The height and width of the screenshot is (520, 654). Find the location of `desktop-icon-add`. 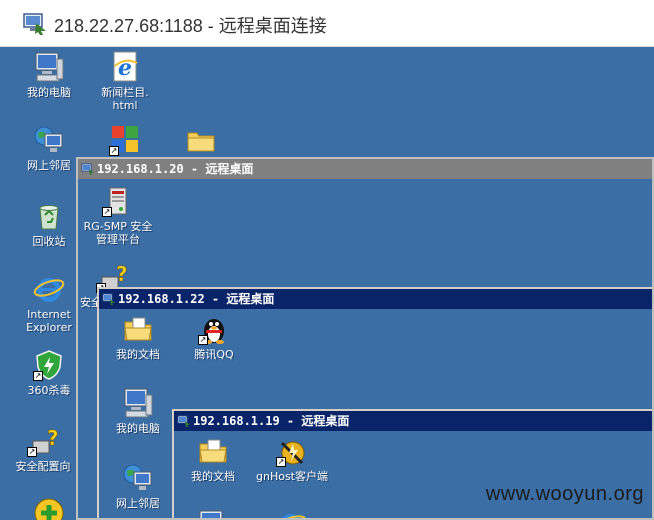

desktop-icon-add is located at coordinates (49, 508).